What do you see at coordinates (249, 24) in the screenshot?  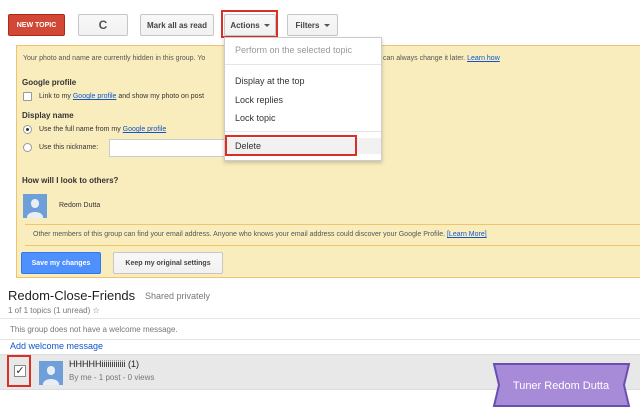 I see `actions-highlight-box` at bounding box center [249, 24].